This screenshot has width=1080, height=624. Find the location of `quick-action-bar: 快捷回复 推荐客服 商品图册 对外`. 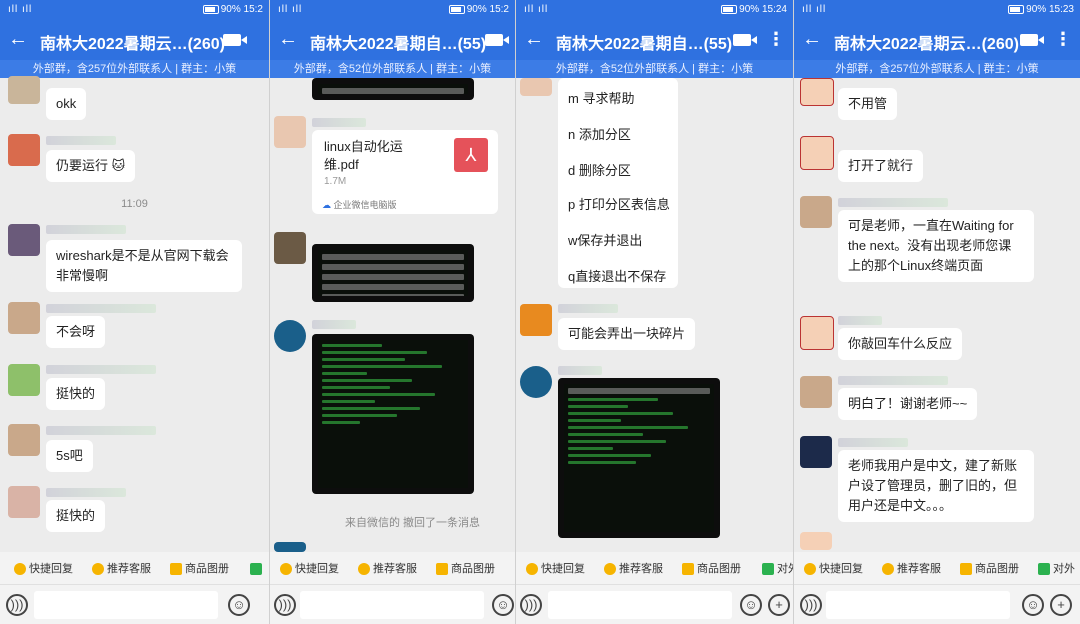

quick-action-bar: 快捷回复 推荐客服 商品图册 对外 is located at coordinates (654, 568).